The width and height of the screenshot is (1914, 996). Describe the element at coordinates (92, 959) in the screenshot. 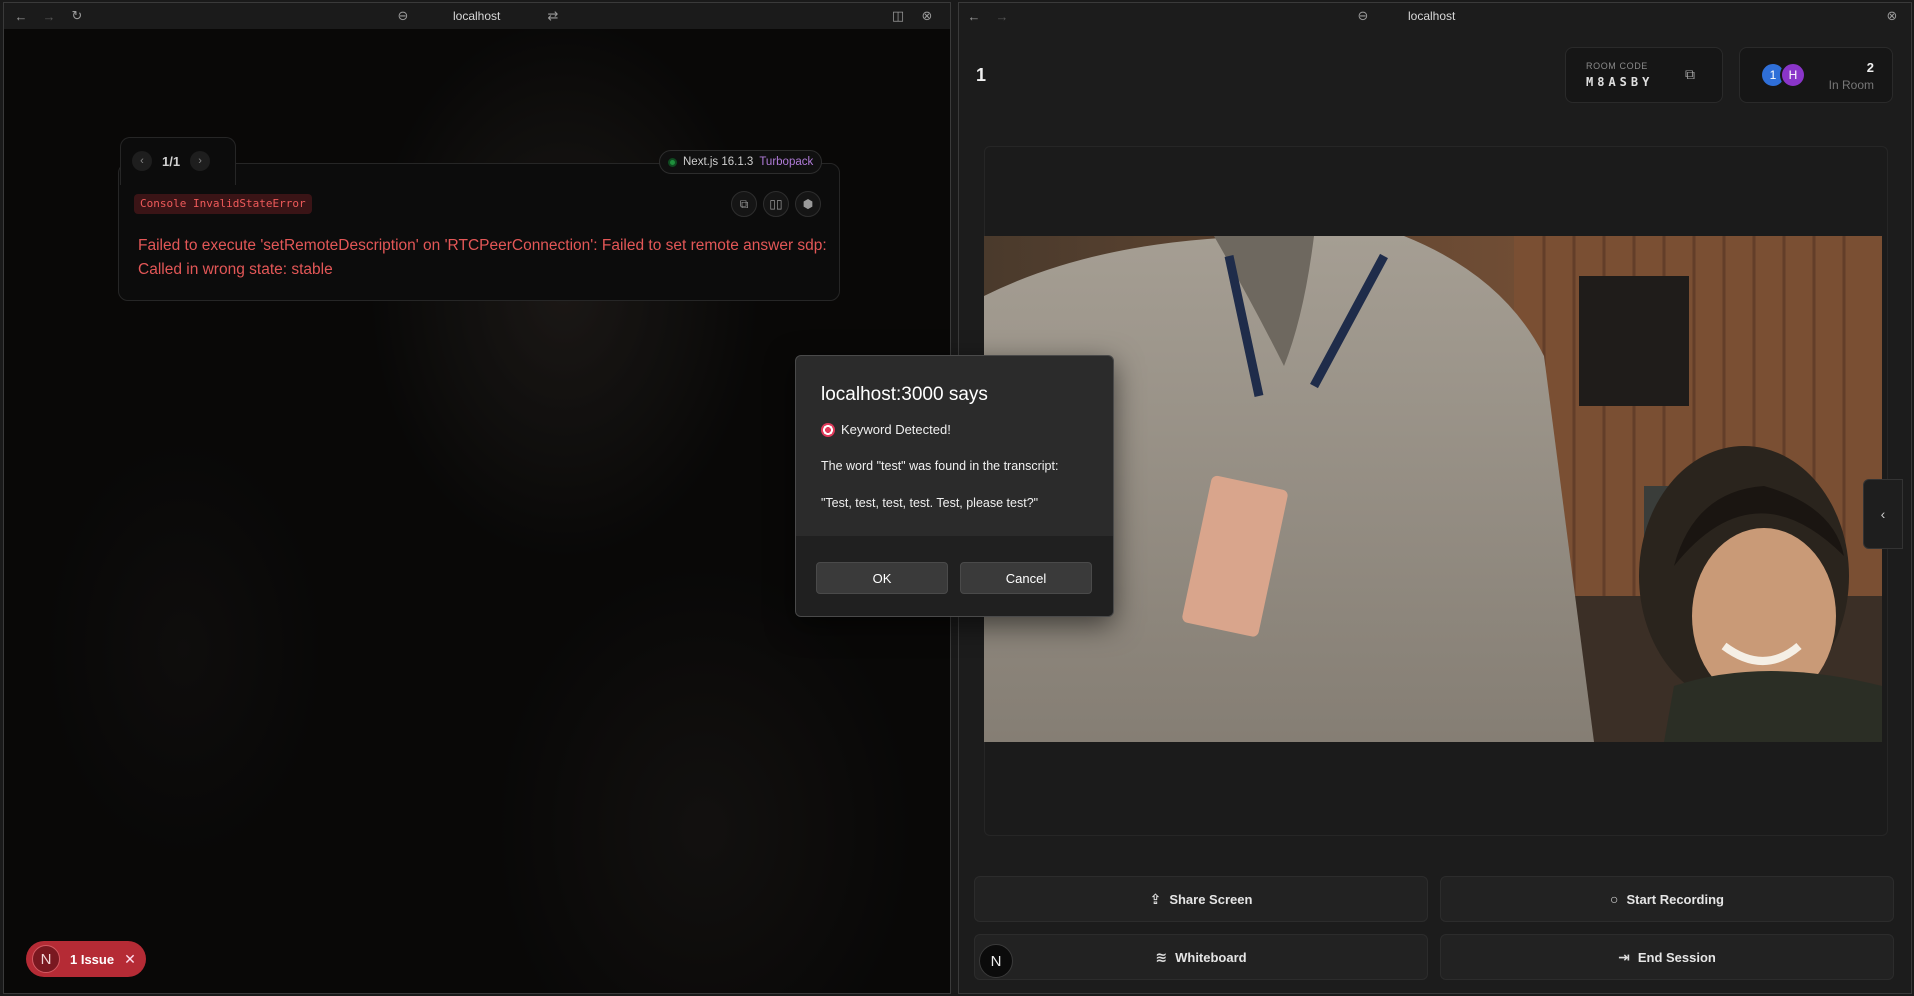

I see `issue-count-label: 1 Issue` at that location.